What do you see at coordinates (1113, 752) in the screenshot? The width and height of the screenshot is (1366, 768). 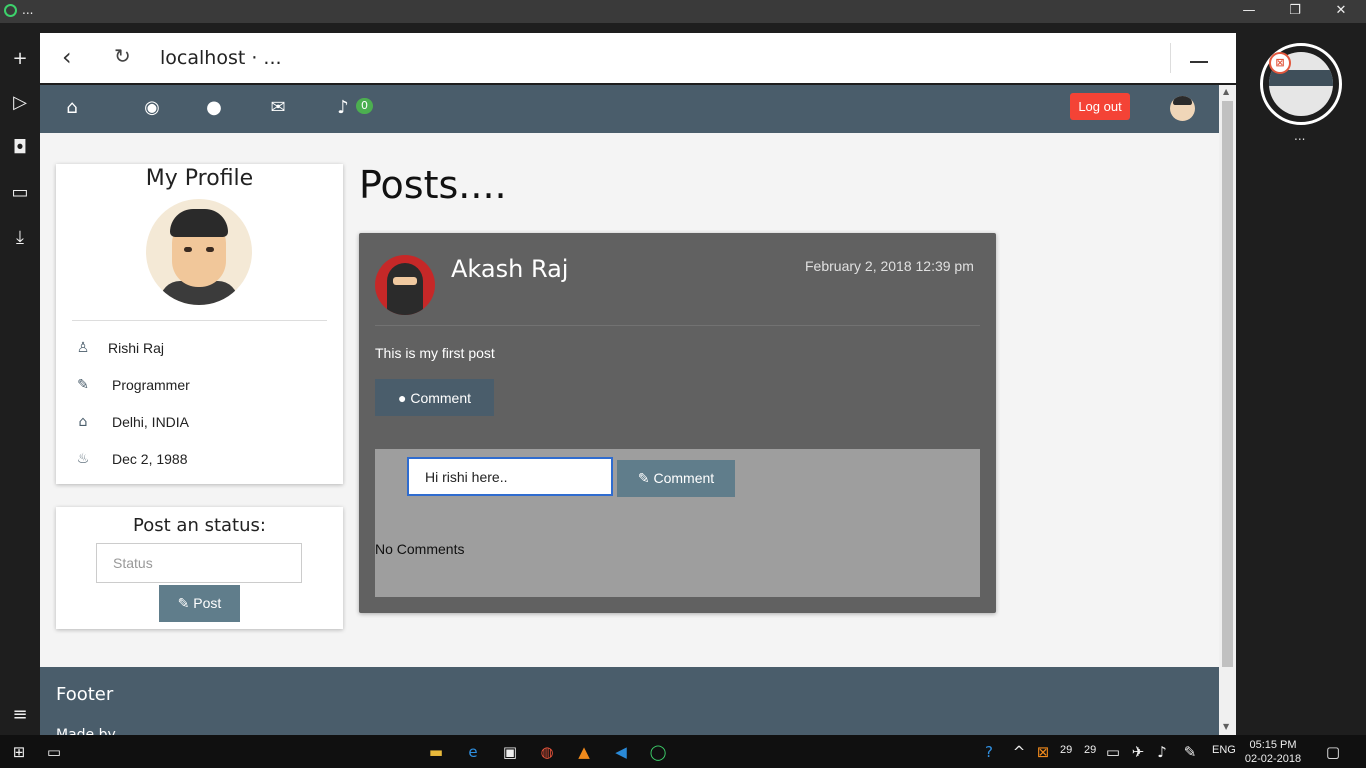 I see `battery-icon: ▭` at bounding box center [1113, 752].